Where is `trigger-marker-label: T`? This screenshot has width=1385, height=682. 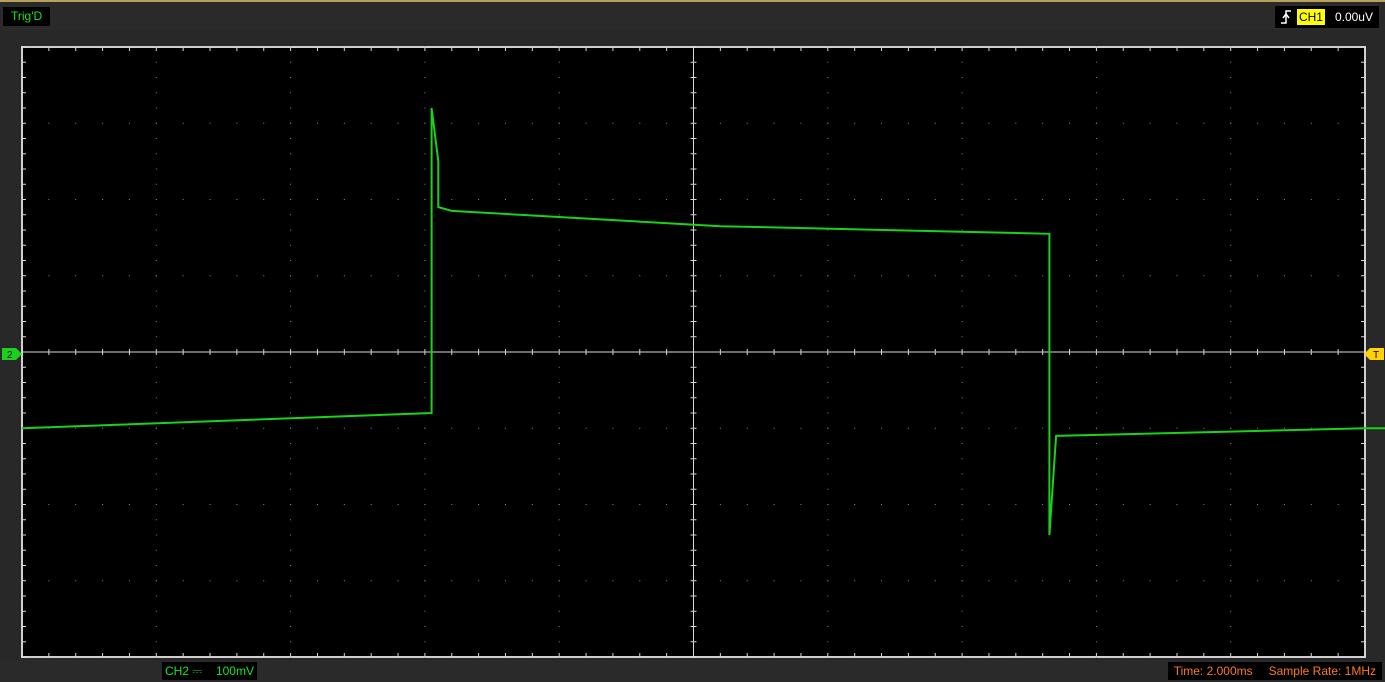
trigger-marker-label: T is located at coordinates (1376, 355).